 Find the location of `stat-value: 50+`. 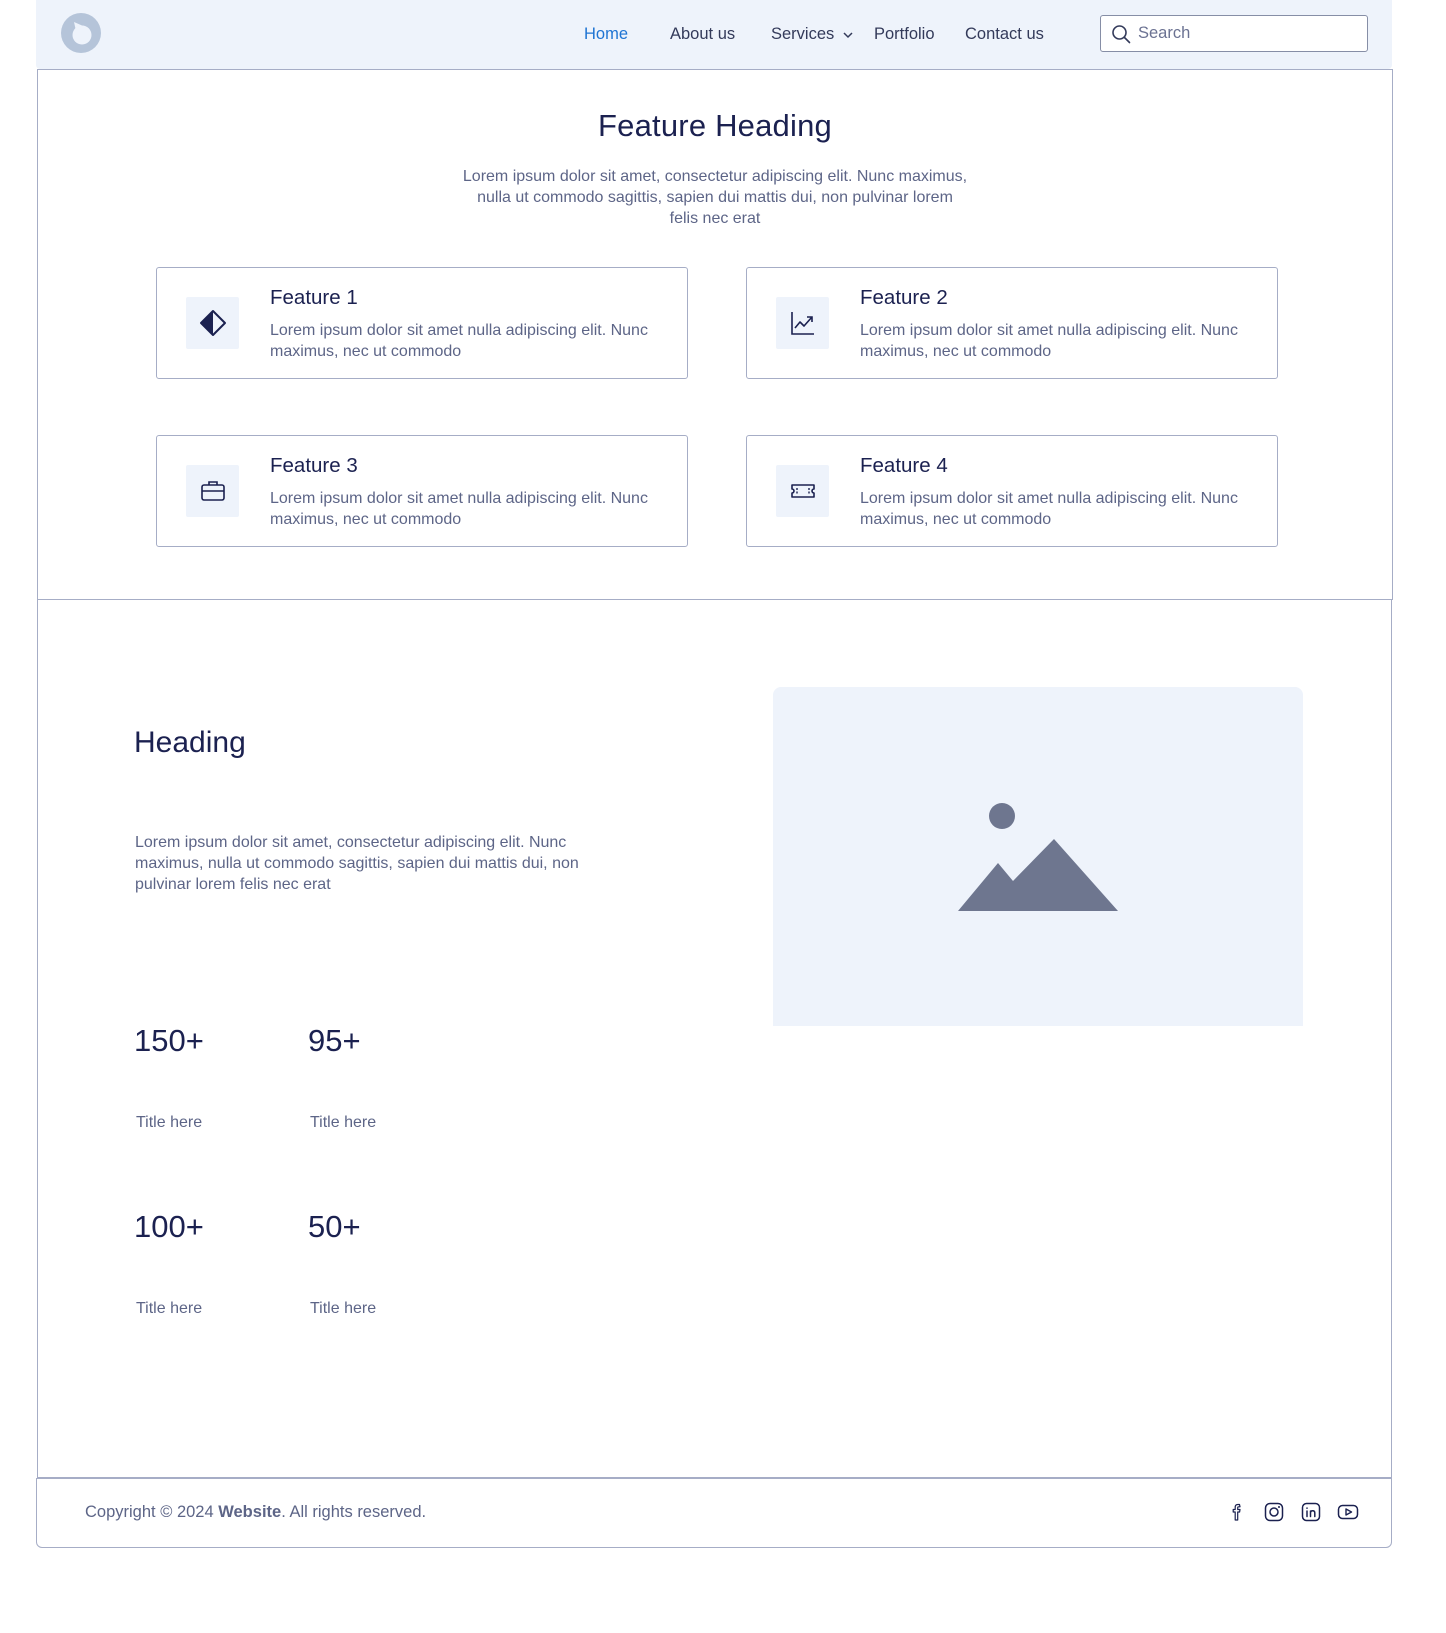

stat-value: 50+ is located at coordinates (334, 1226).